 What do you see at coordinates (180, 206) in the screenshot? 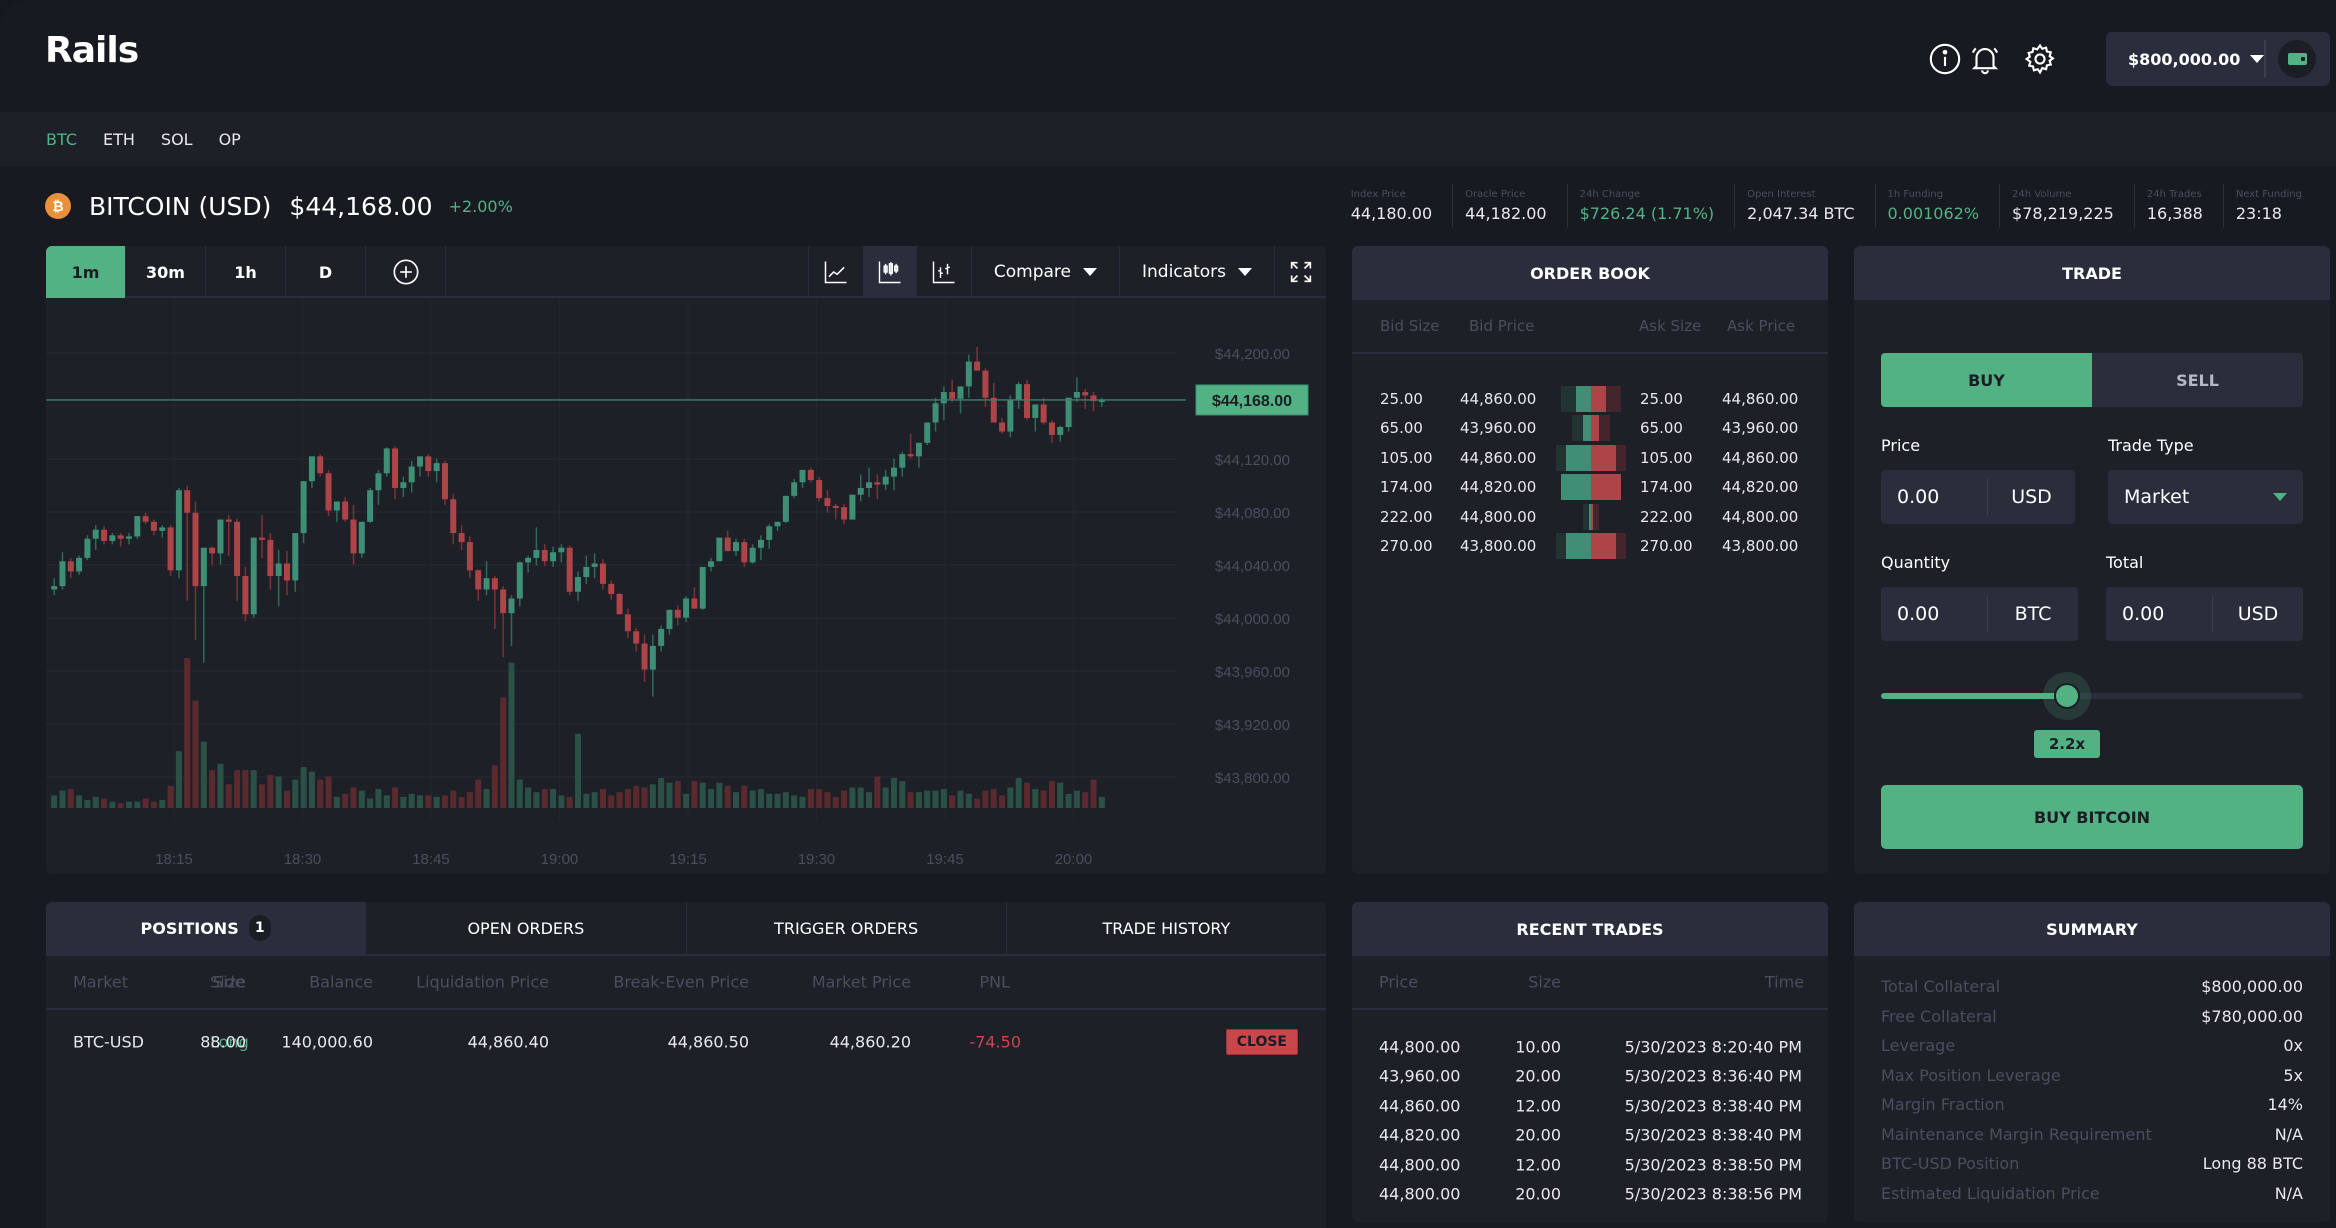
I see `asset-name: BITCOIN (USD)` at bounding box center [180, 206].